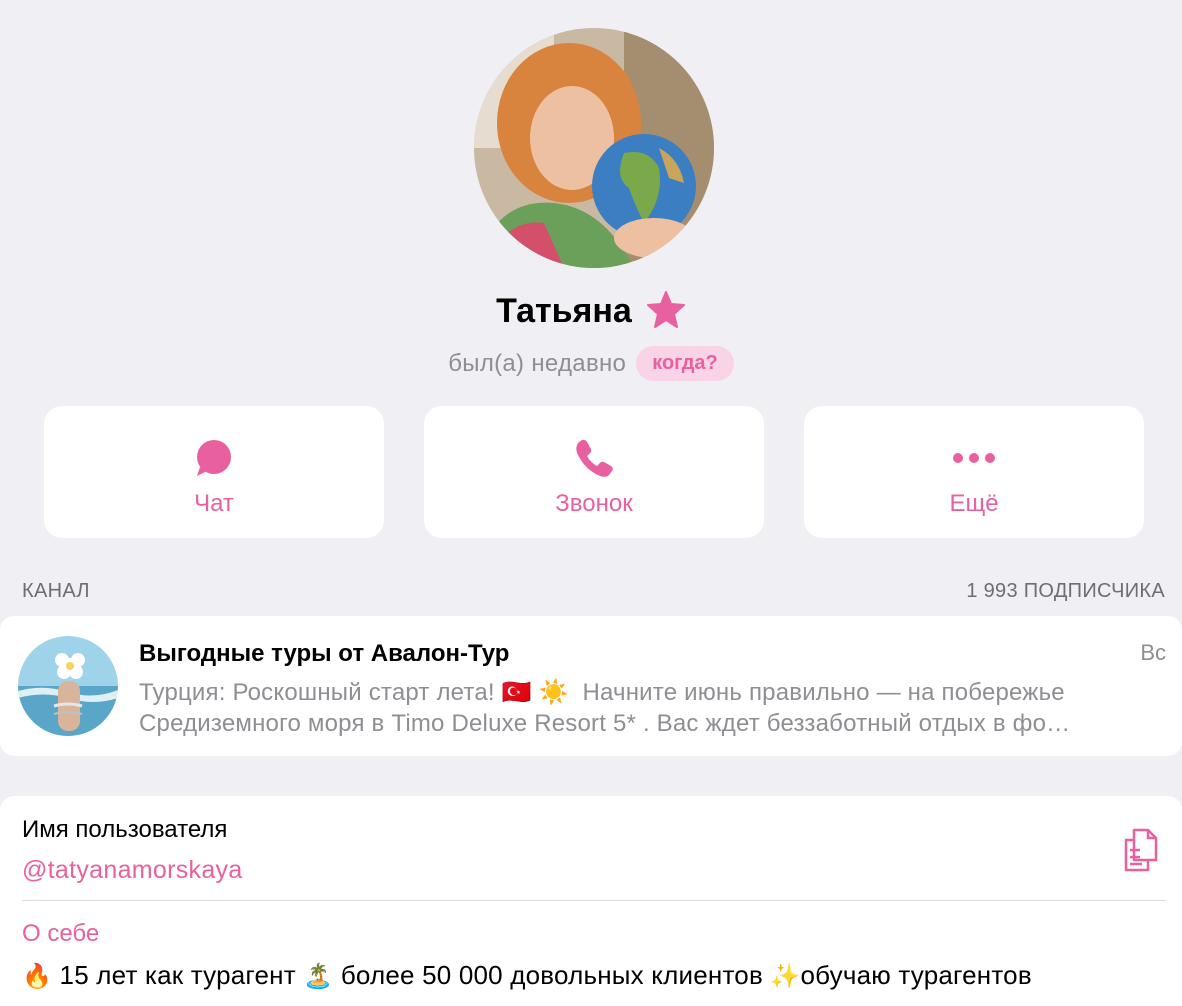 This screenshot has width=1182, height=1006. Describe the element at coordinates (1065, 591) in the screenshot. I see `subscribers-count: 1 993 ПОДПИСЧИКА` at that location.